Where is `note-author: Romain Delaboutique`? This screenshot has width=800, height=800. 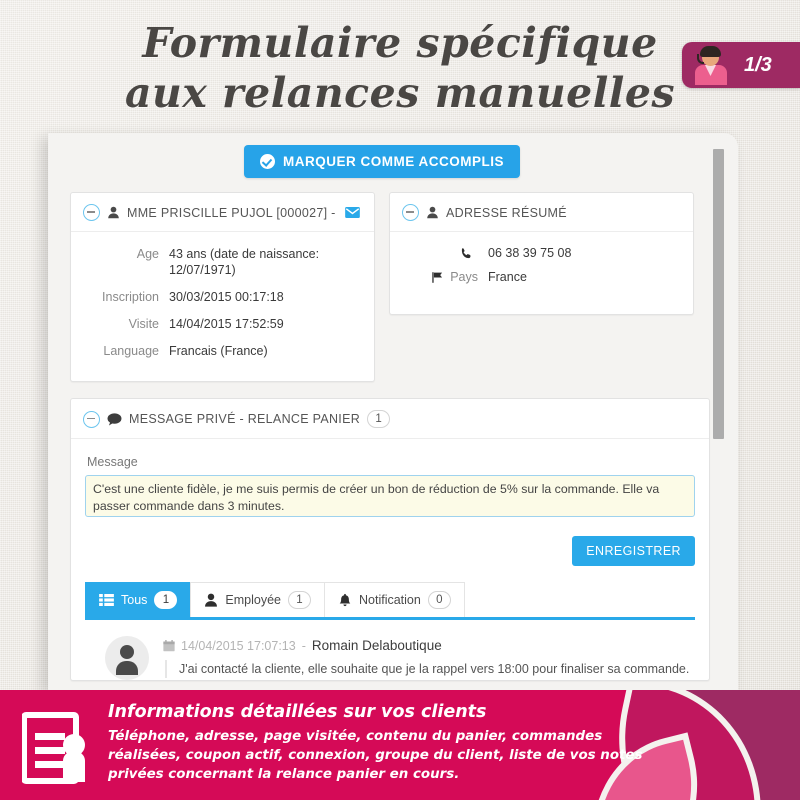
note-author: Romain Delaboutique is located at coordinates (376, 645).